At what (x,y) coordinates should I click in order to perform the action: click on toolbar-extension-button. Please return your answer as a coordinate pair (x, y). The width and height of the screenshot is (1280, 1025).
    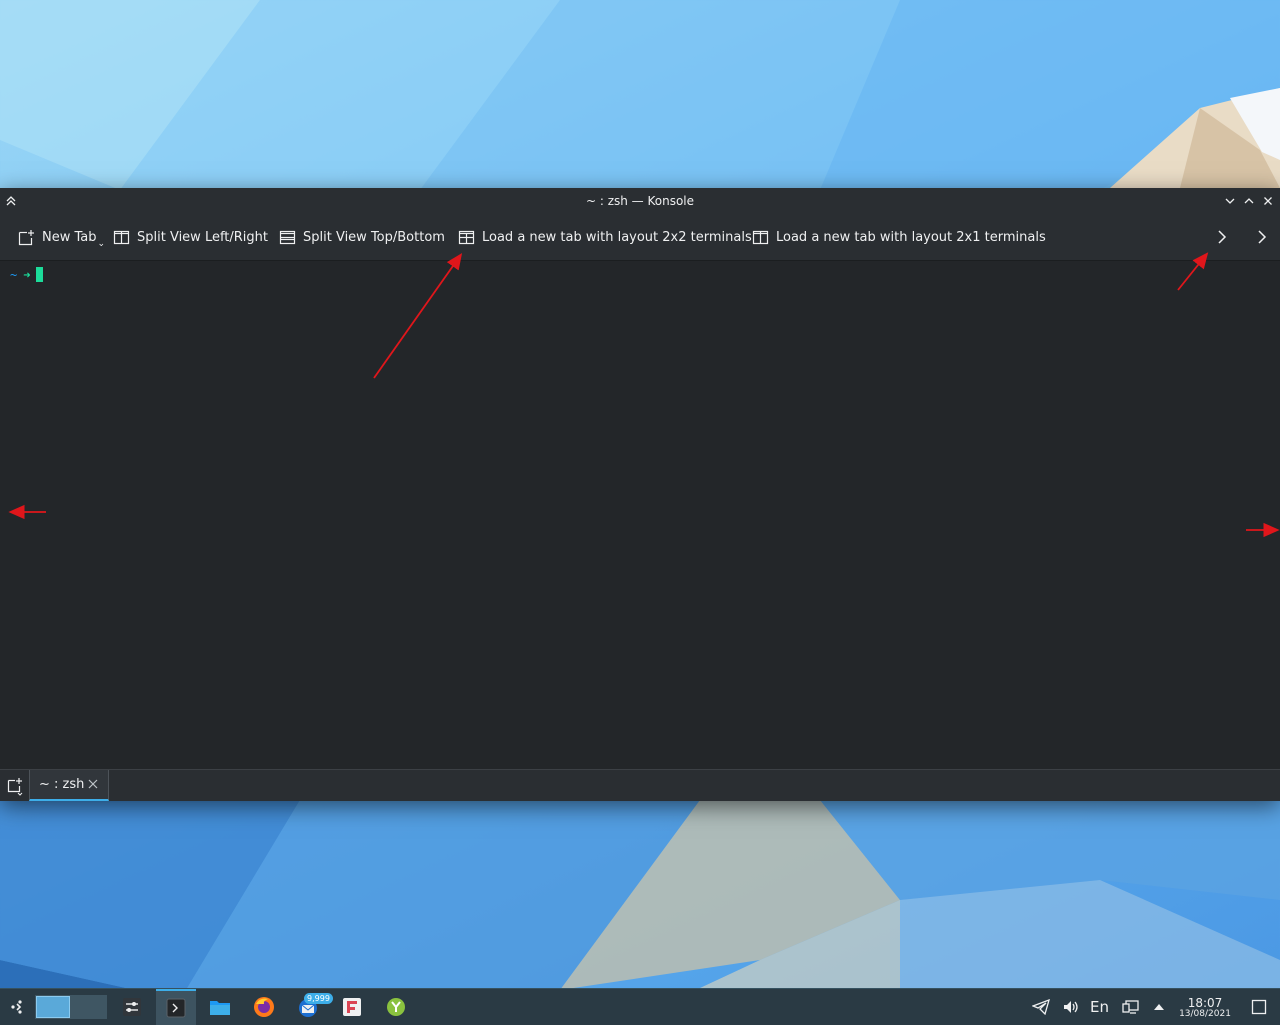
    Looking at the image, I should click on (1262, 237).